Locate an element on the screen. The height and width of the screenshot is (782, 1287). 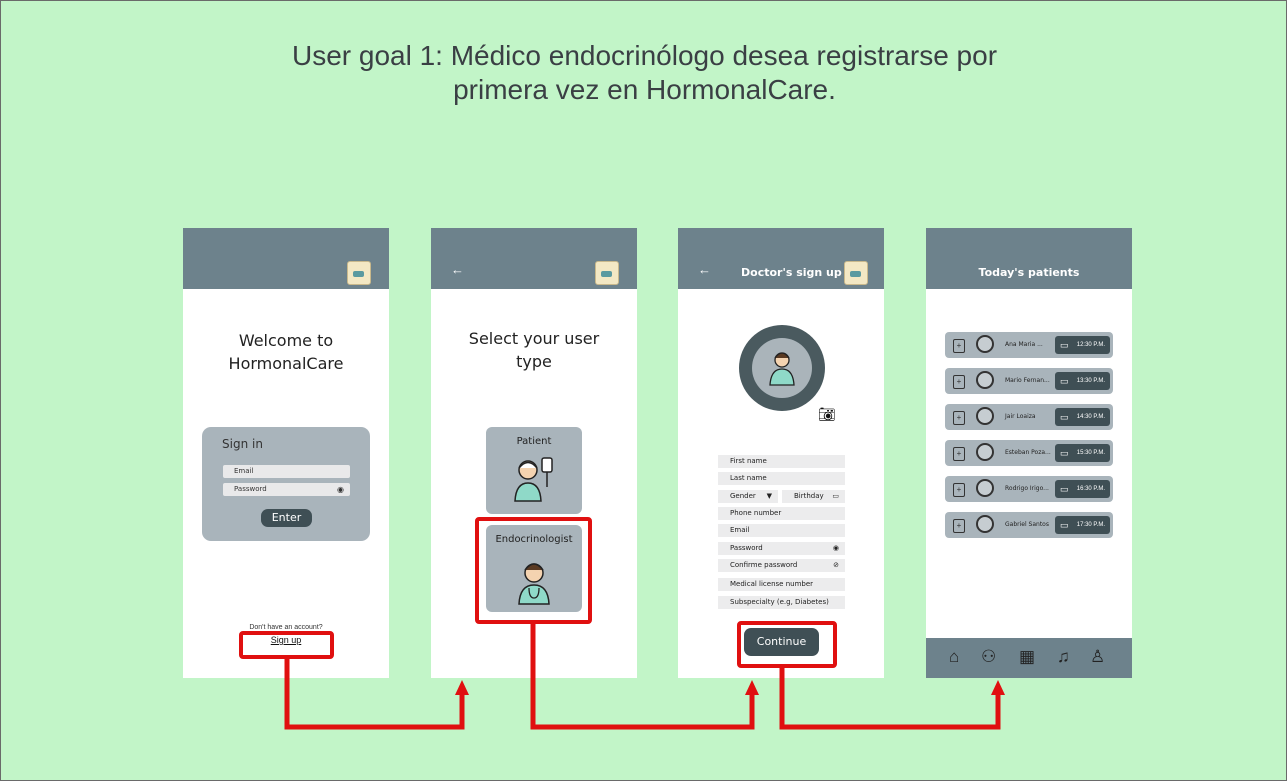
flow-arrows is located at coordinates (644, 677).